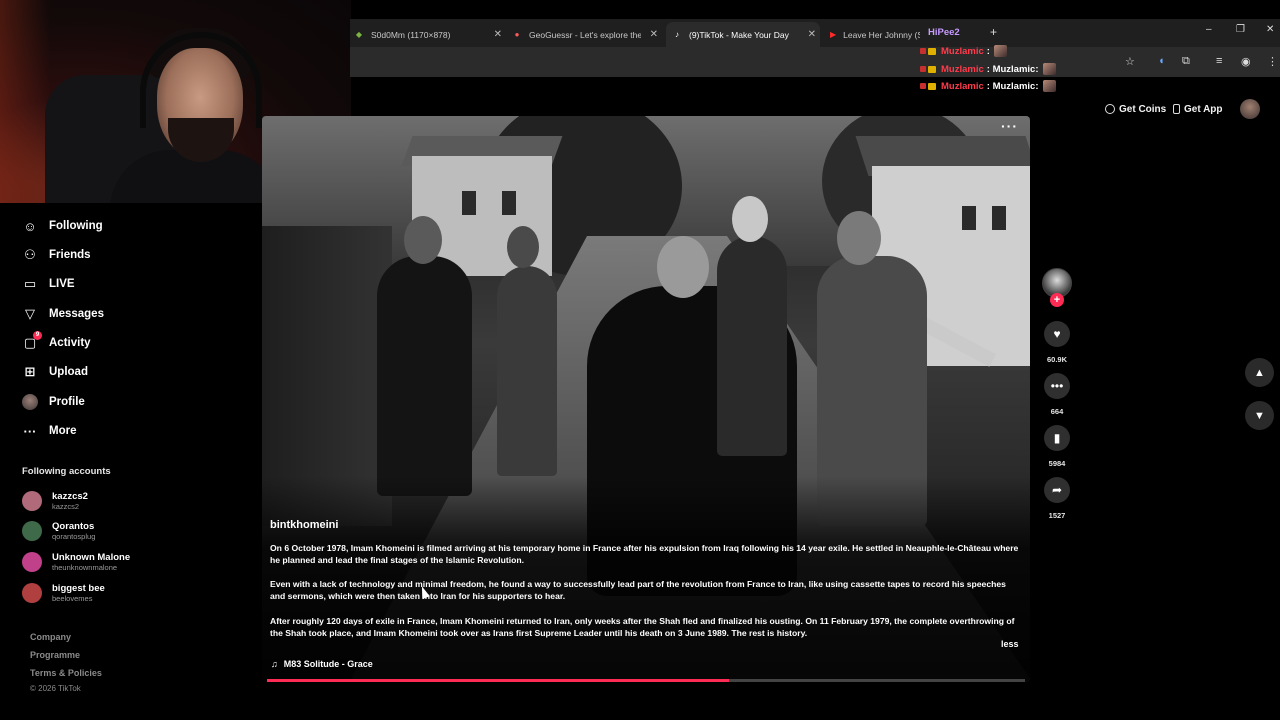 The height and width of the screenshot is (720, 1280). Describe the element at coordinates (30, 226) in the screenshot. I see `following-icon: ☺` at that location.